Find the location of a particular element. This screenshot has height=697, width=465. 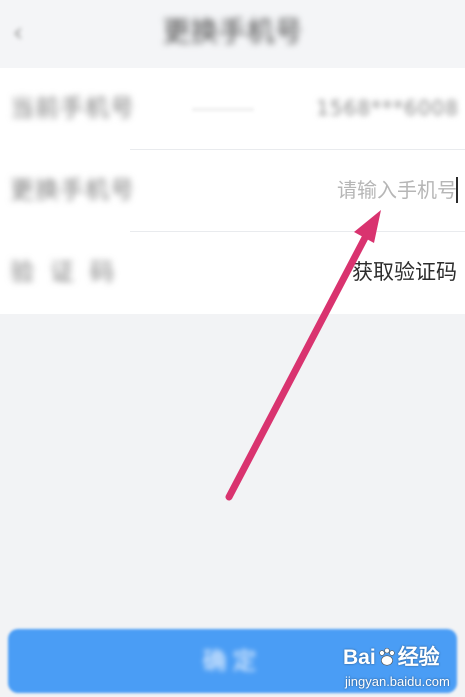

confirm-button: 确定 is located at coordinates (232, 661).